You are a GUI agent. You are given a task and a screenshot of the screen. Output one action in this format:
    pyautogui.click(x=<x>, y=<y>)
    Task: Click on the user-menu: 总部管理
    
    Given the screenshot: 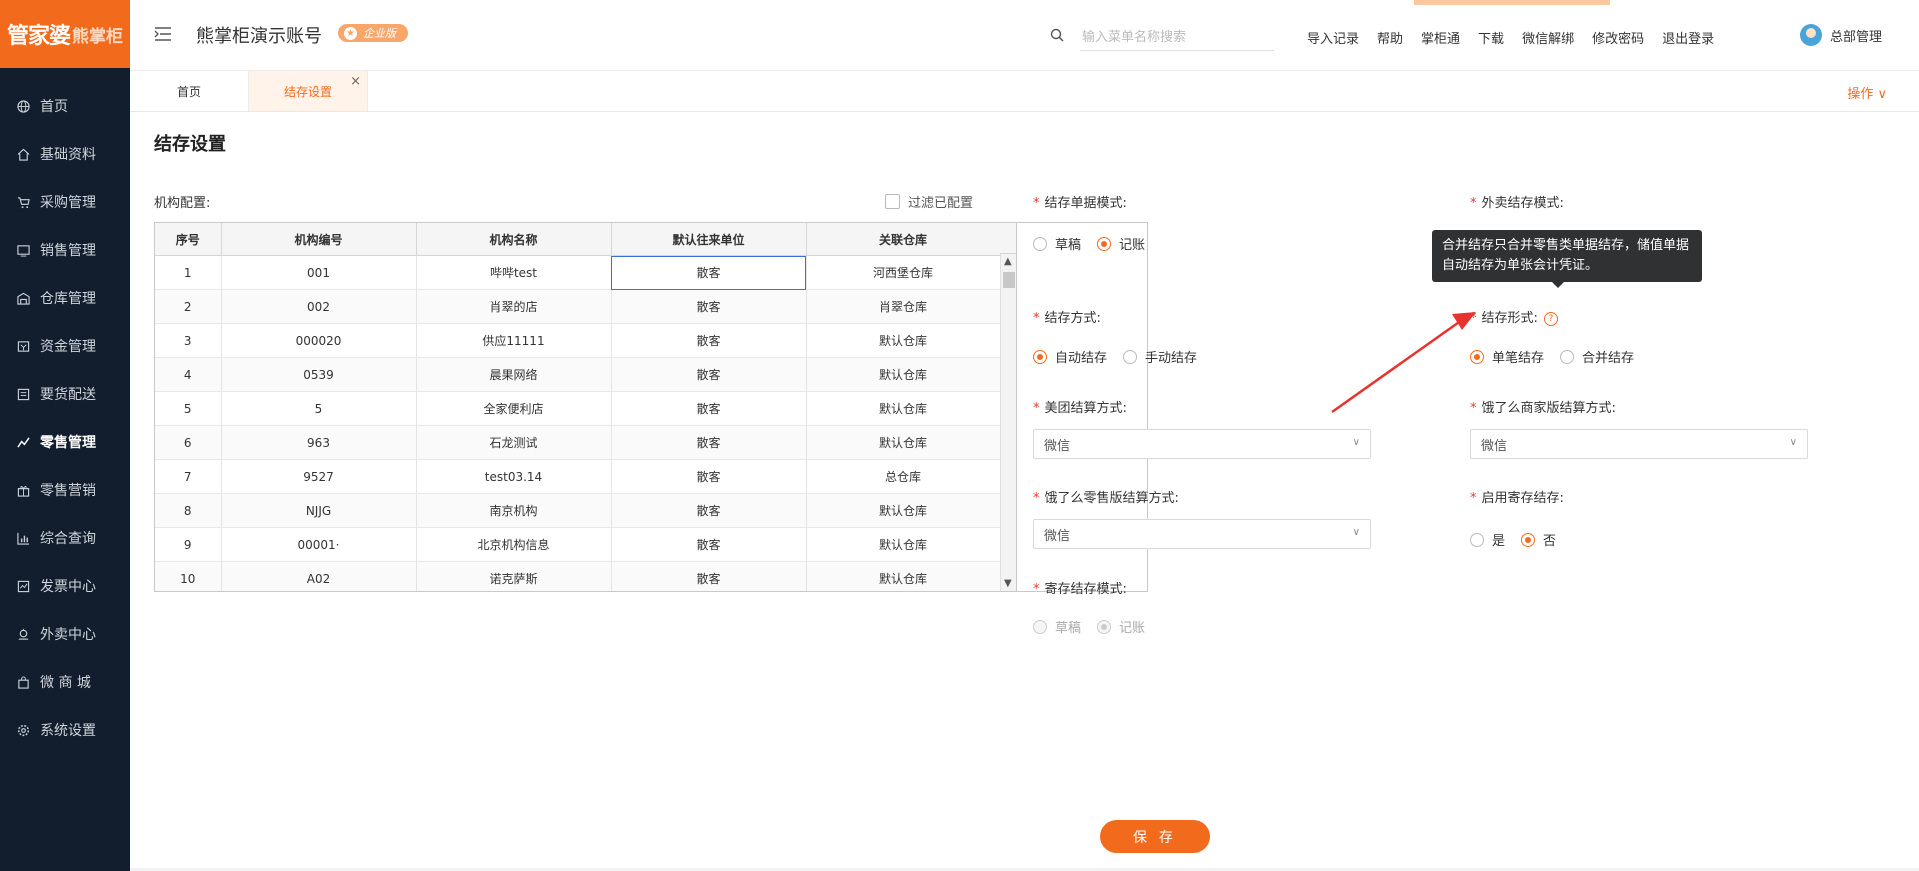 What is the action you would take?
    pyautogui.click(x=1841, y=35)
    